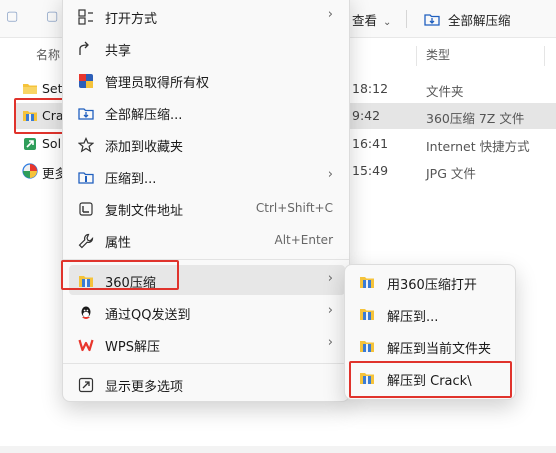 Image resolution: width=556 pixels, height=453 pixels. Describe the element at coordinates (144, 387) in the screenshot. I see `menu-item-label: 显示更多选项` at that location.